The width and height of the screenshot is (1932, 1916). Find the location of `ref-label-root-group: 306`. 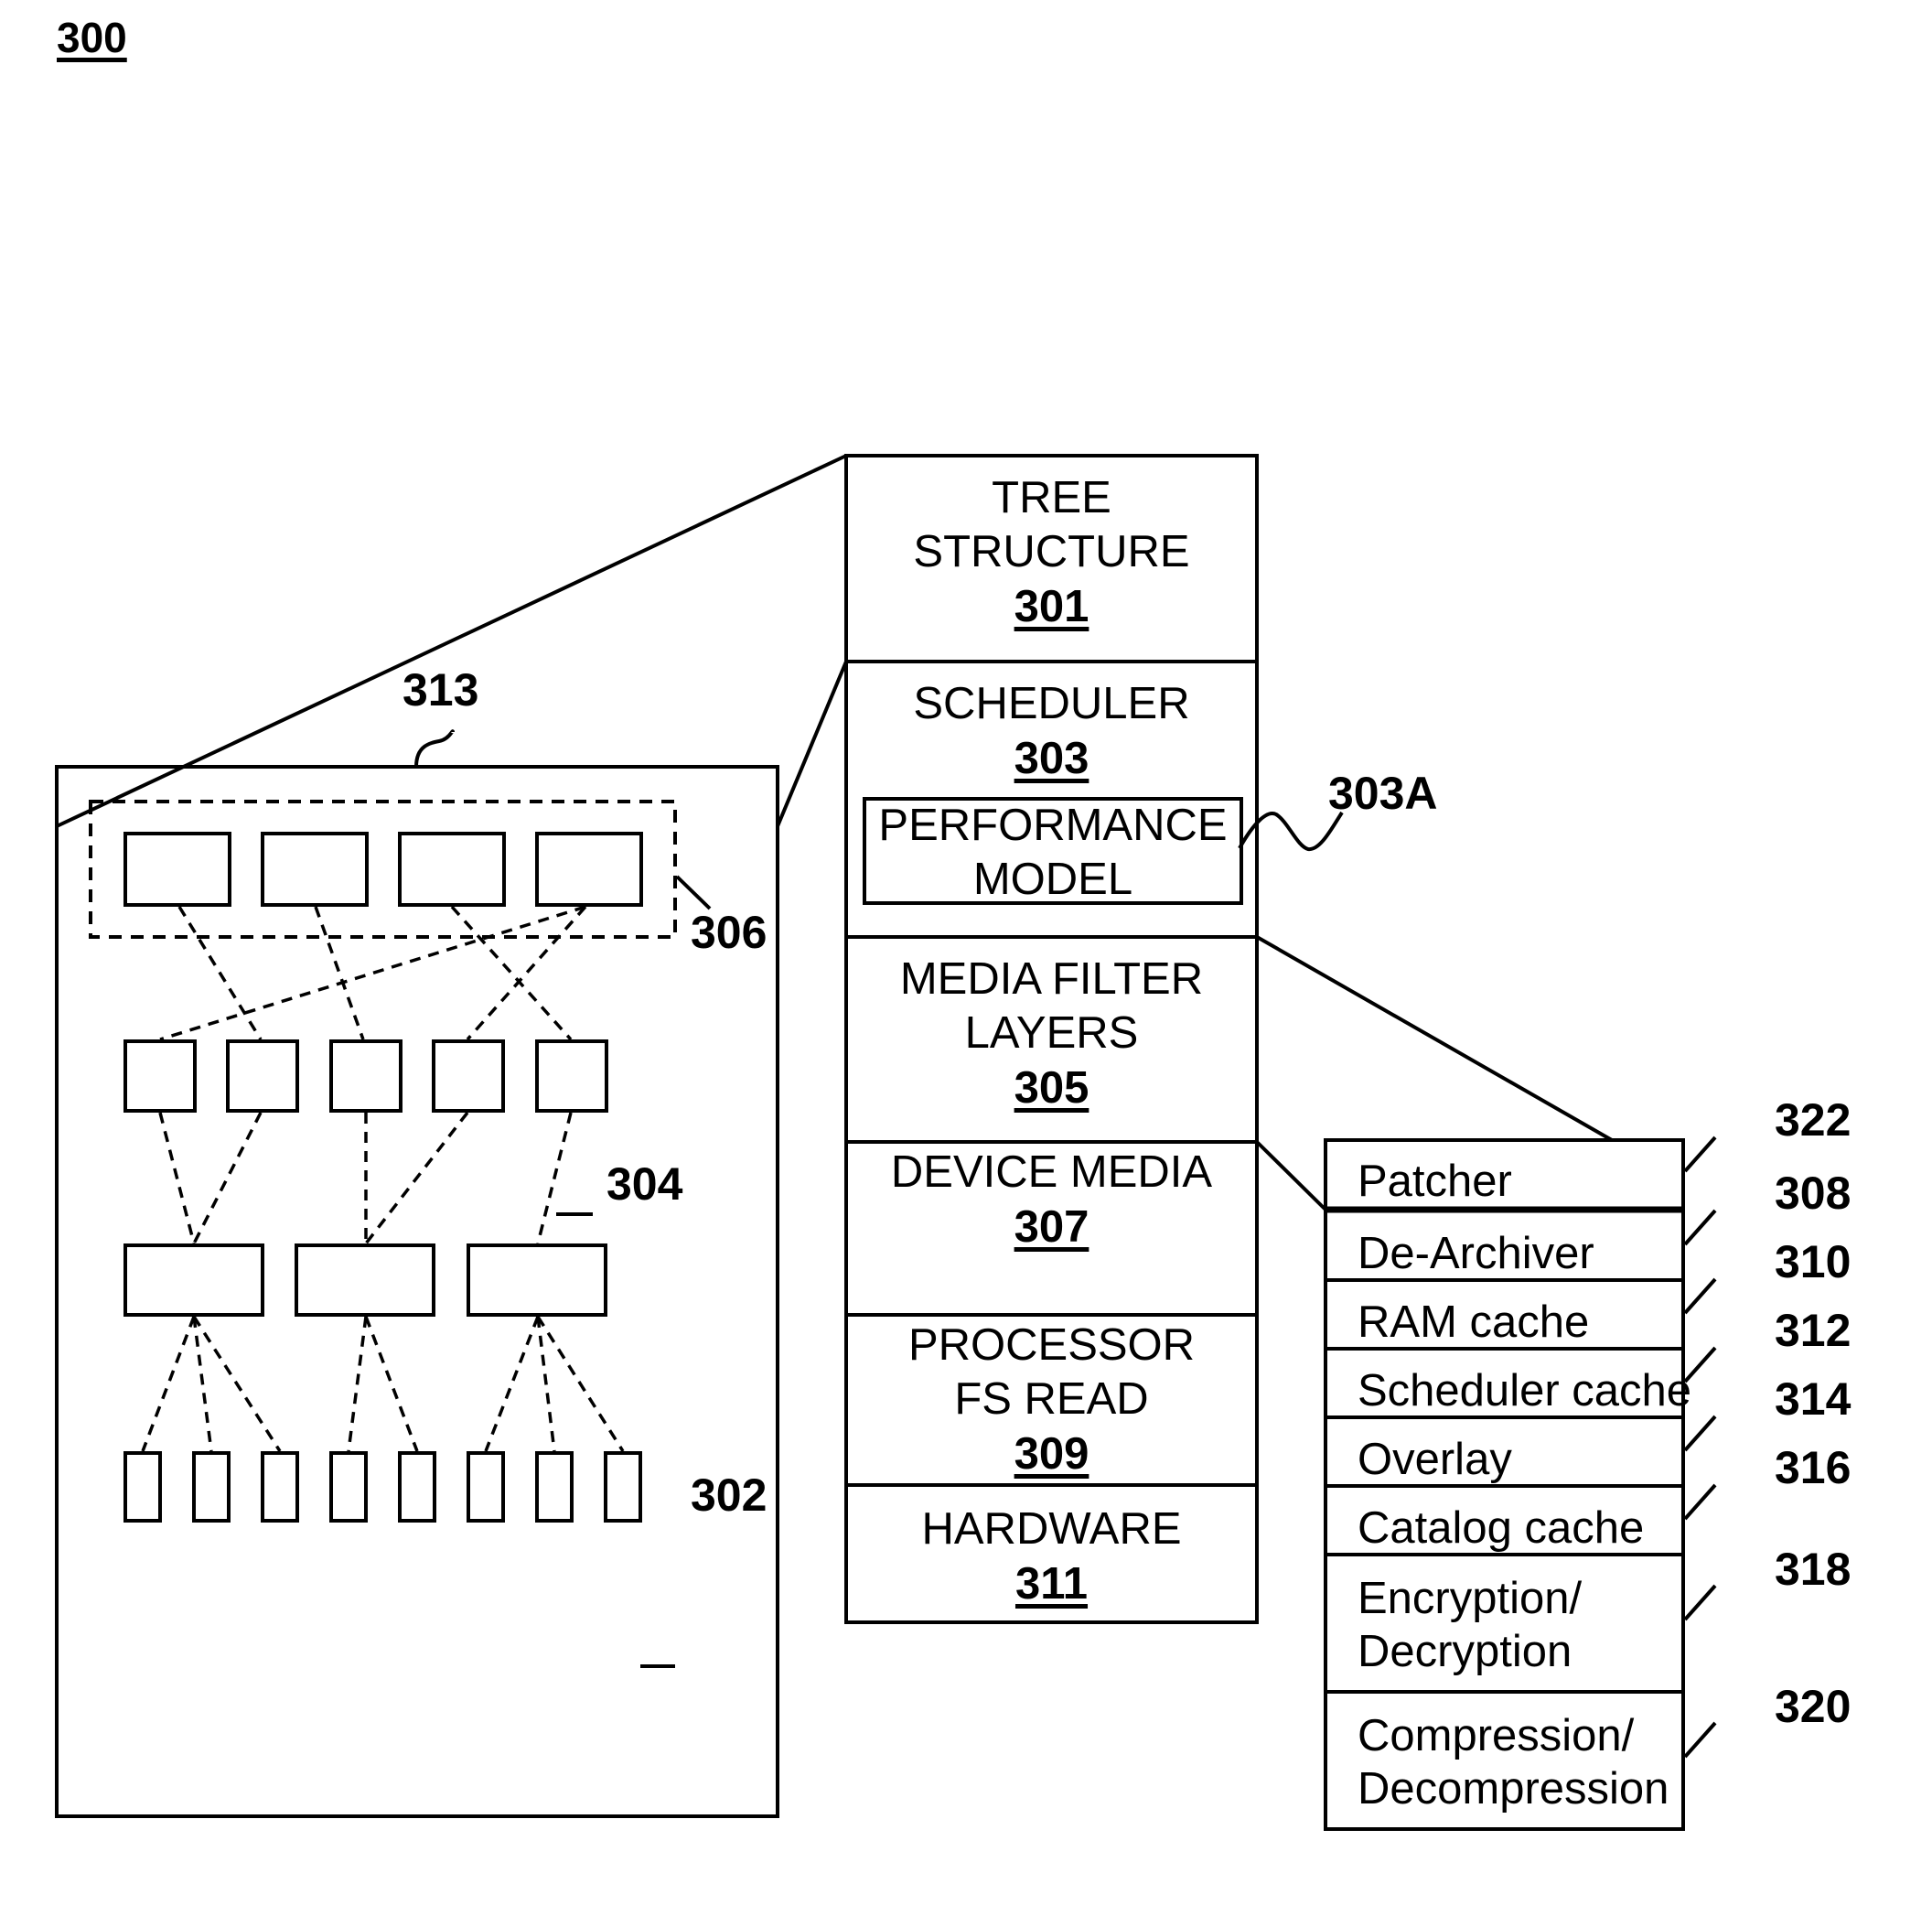

ref-label-root-group: 306 is located at coordinates (729, 932).